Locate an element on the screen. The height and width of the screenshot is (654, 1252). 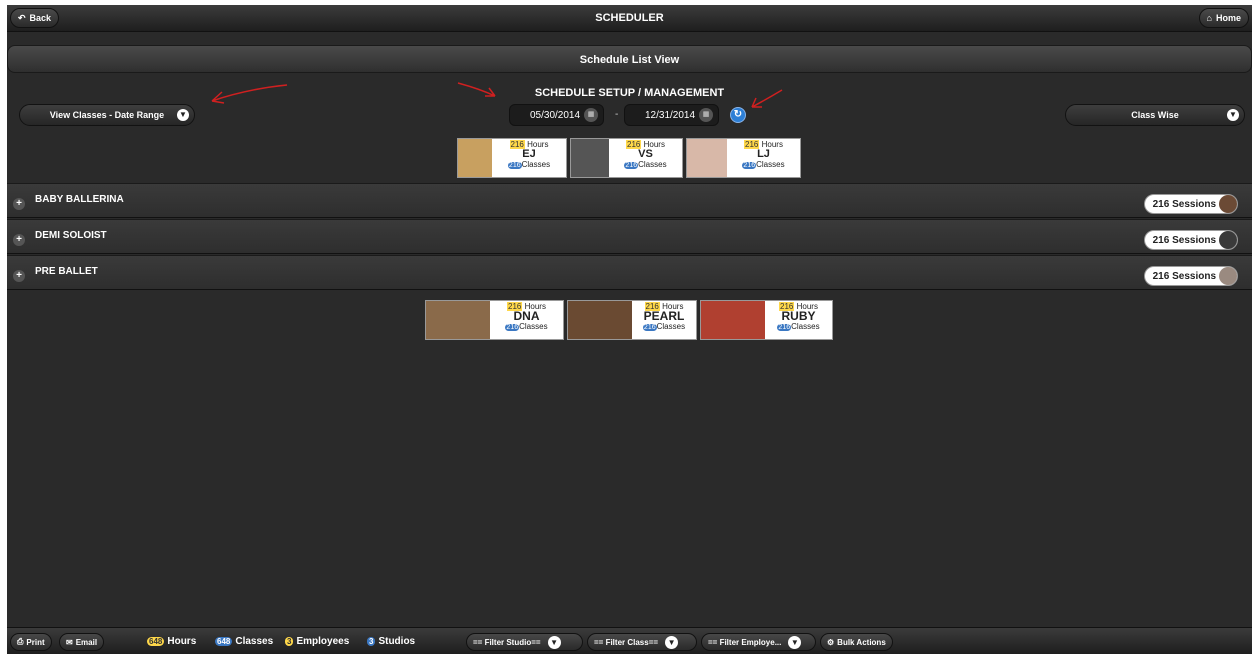
employee-code: LJ is located at coordinates (763, 154).